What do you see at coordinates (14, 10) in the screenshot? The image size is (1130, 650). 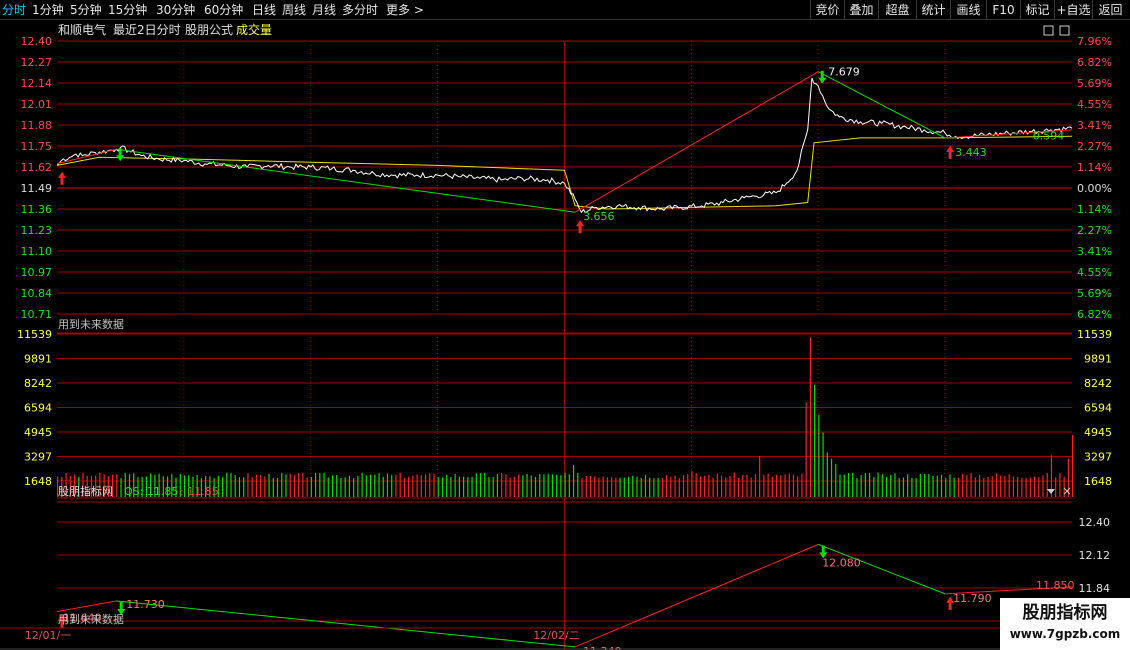 I see `period-tab-0: 分时` at bounding box center [14, 10].